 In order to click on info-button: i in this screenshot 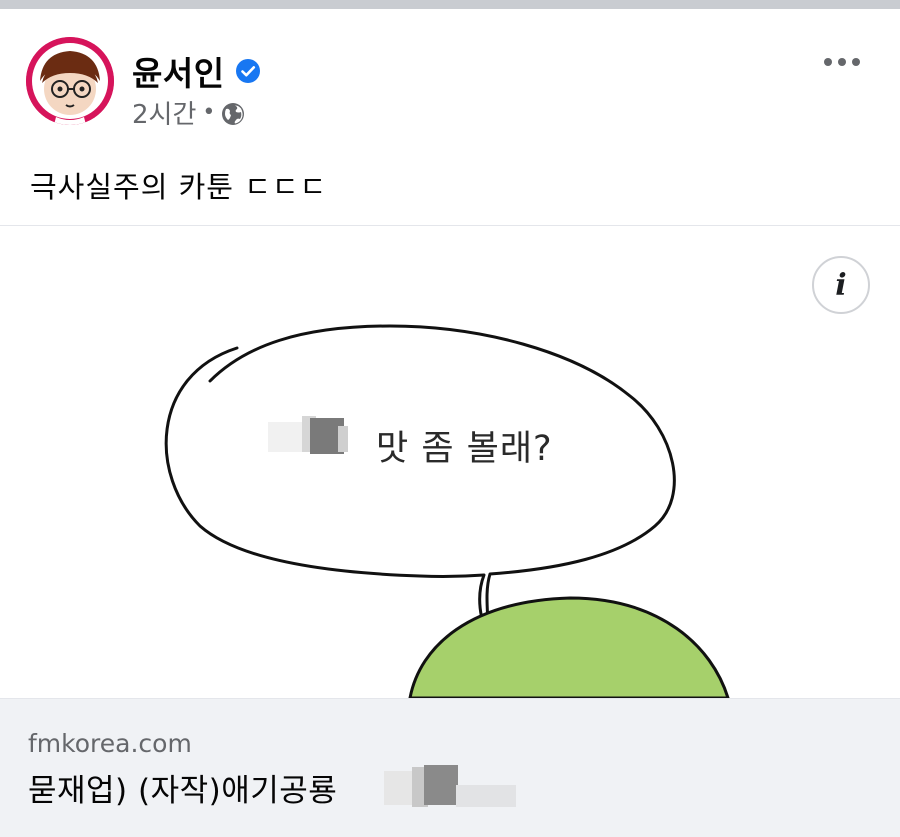, I will do `click(841, 285)`.